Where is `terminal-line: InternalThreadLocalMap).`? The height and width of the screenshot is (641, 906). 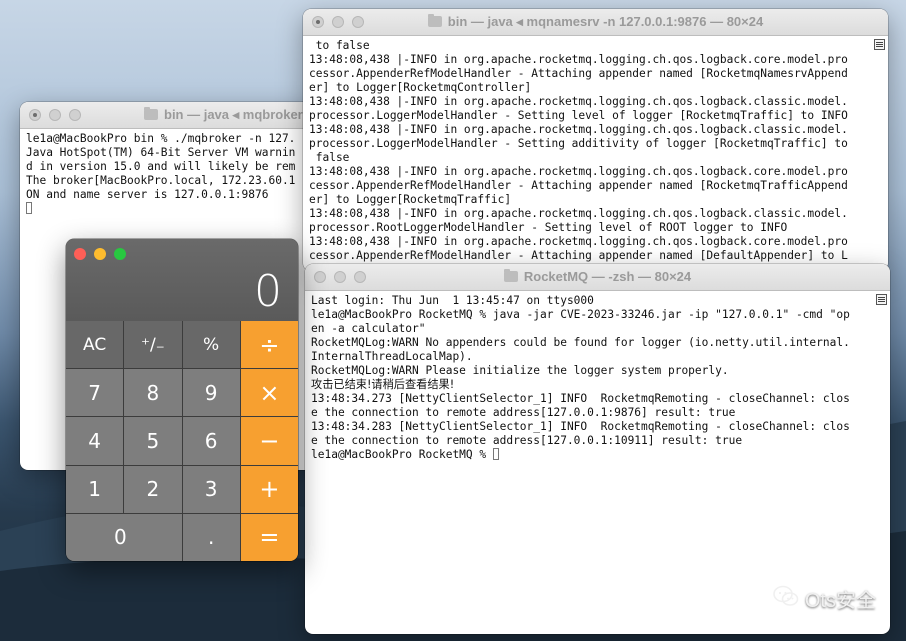
terminal-line: InternalThreadLocalMap). is located at coordinates (392, 356).